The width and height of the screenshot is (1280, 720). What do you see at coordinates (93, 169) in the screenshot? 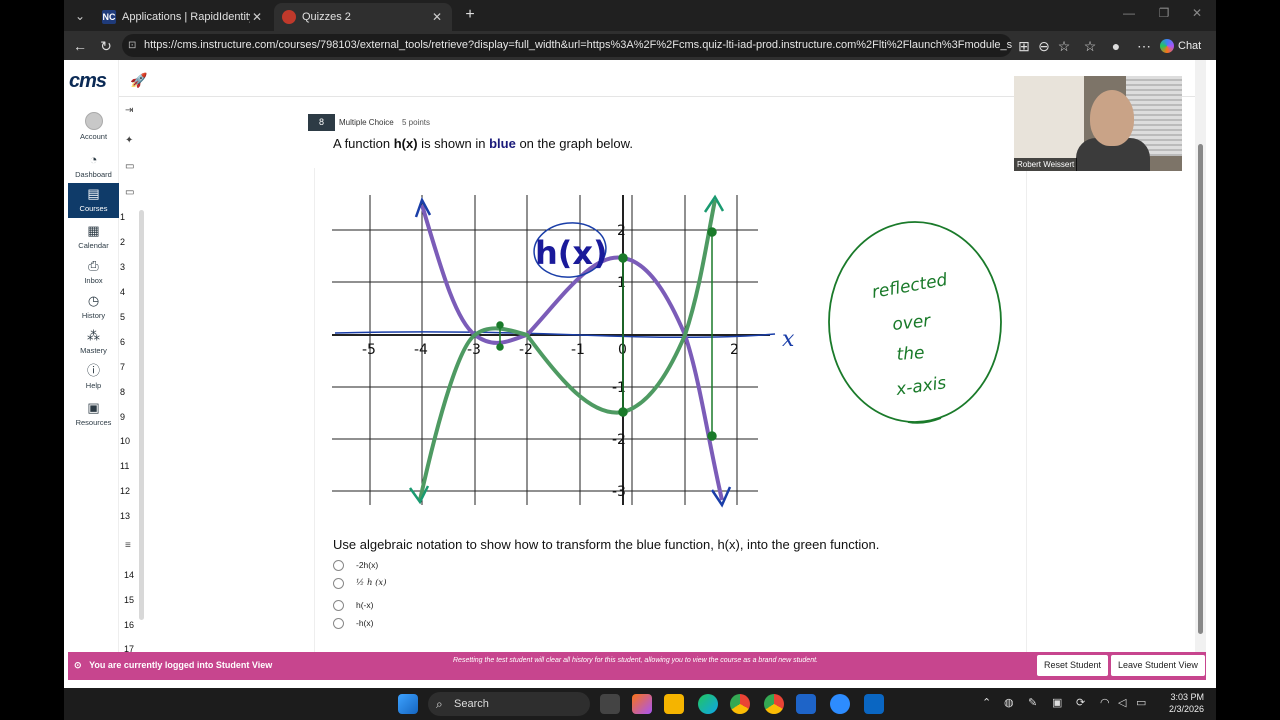
I see `nav-dashboard: ◔ Dashboard` at bounding box center [93, 169].